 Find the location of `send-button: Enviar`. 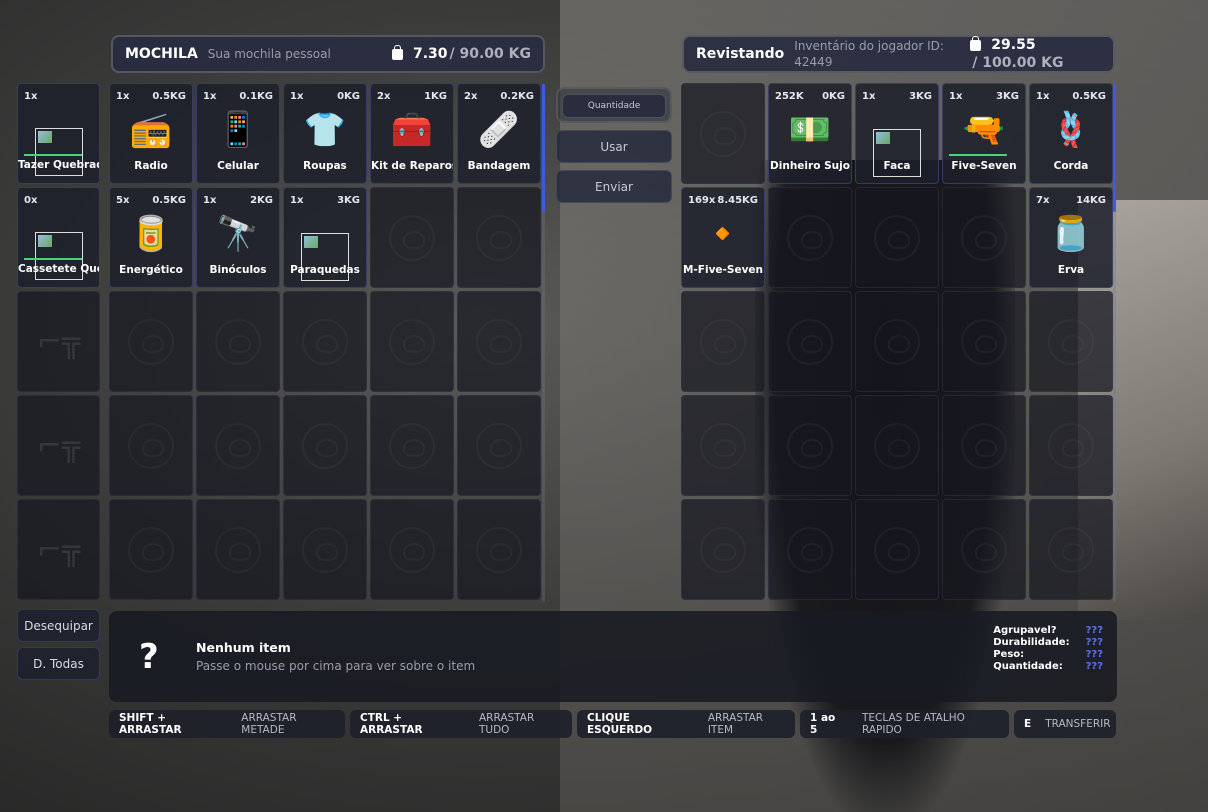

send-button: Enviar is located at coordinates (614, 186).